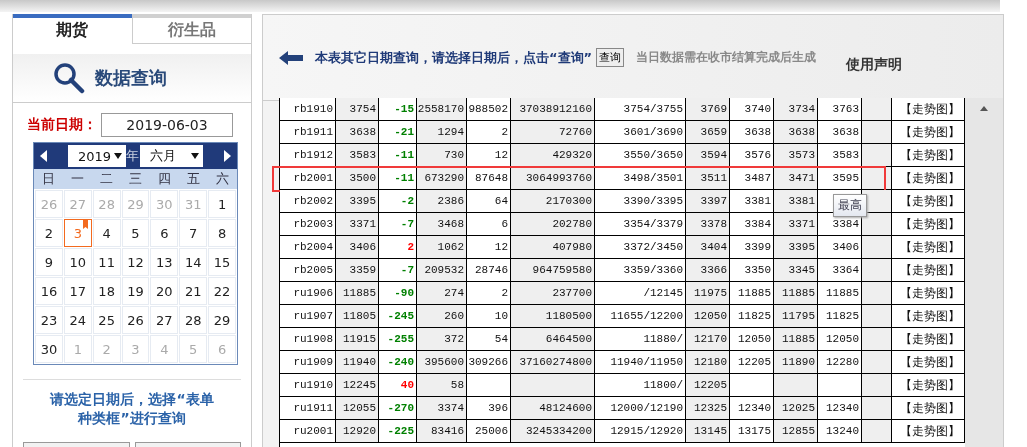  I want to click on calendar-day: 2, so click(49, 233).